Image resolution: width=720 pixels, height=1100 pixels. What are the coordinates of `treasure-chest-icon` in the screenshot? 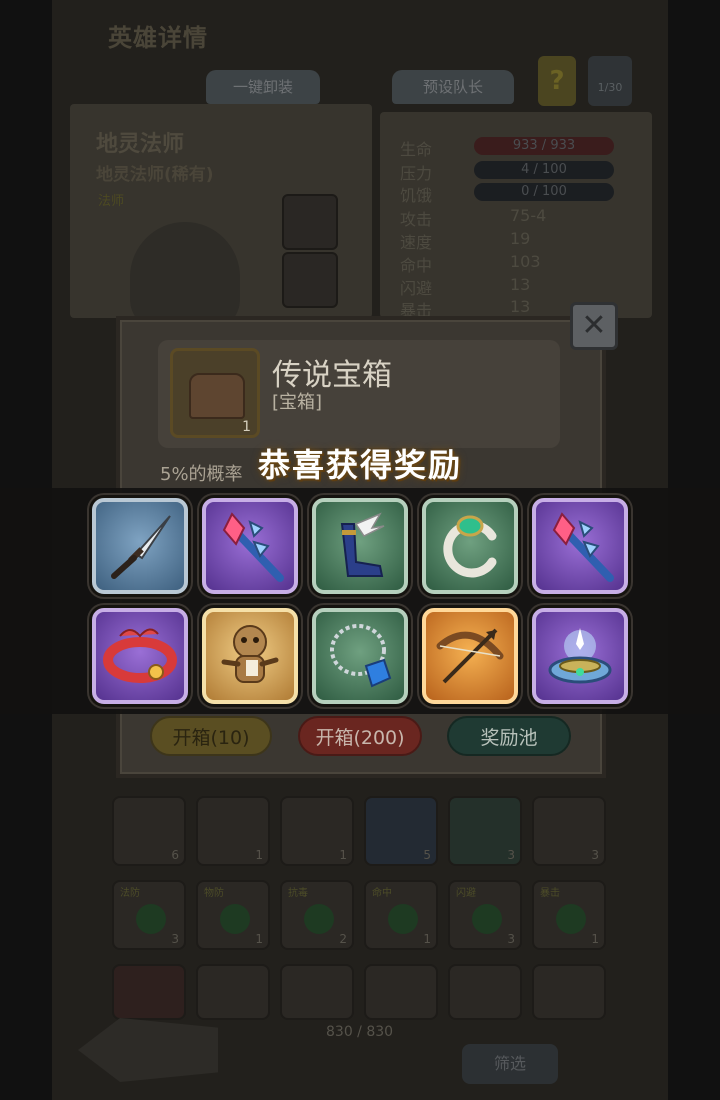 It's located at (217, 396).